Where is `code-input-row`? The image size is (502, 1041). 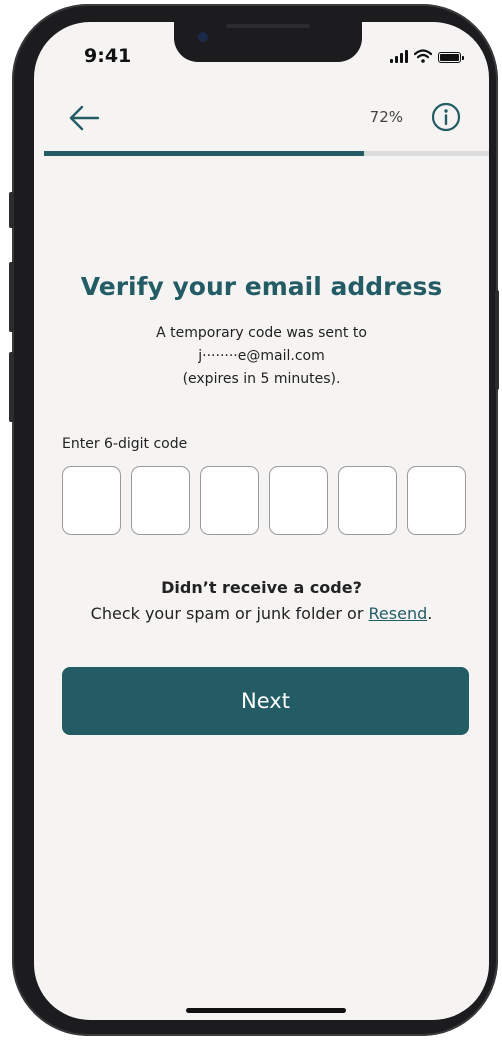
code-input-row is located at coordinates (264, 500).